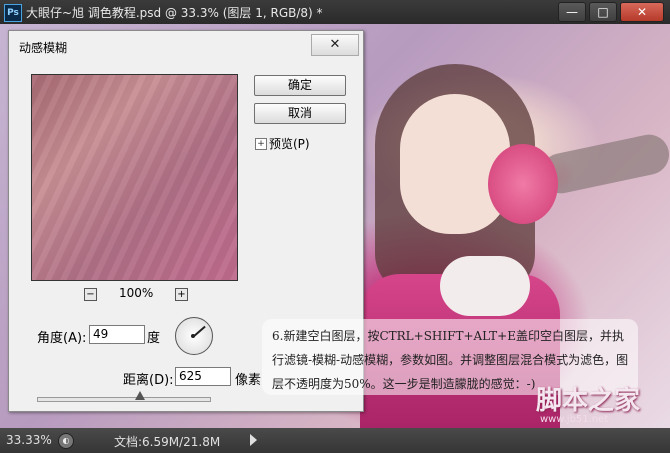  Describe the element at coordinates (289, 144) in the screenshot. I see `preview-checkbox-label: 预览(P)` at that location.